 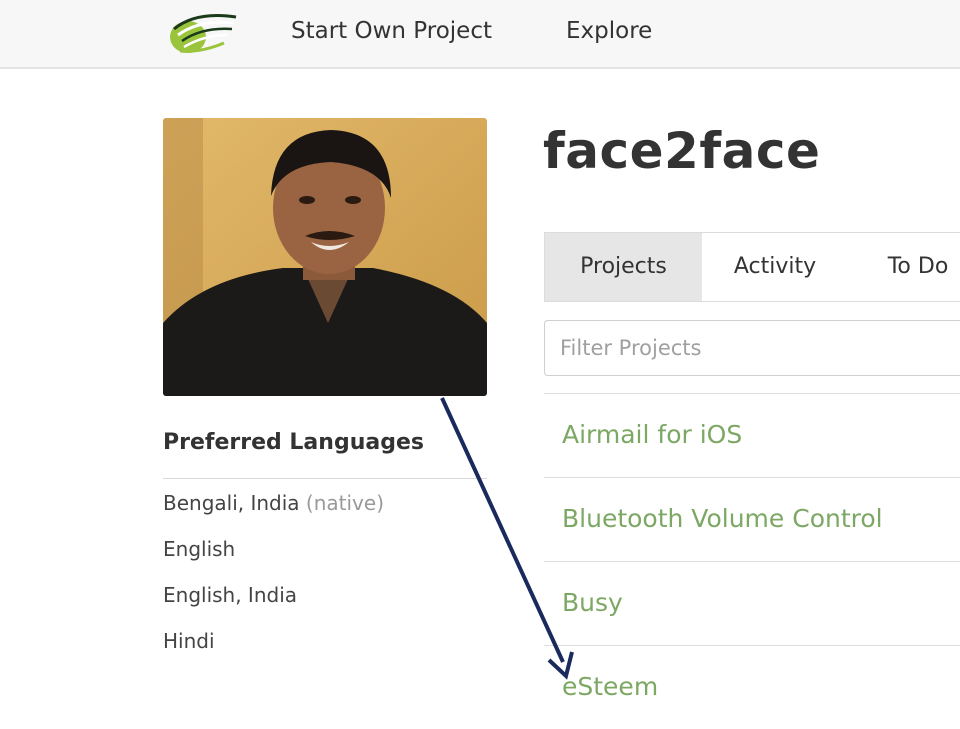 I want to click on language-name: English, India, so click(x=230, y=595).